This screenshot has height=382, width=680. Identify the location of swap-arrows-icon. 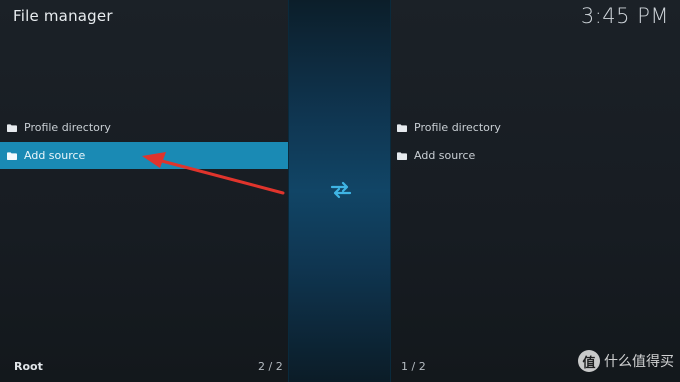
(341, 190).